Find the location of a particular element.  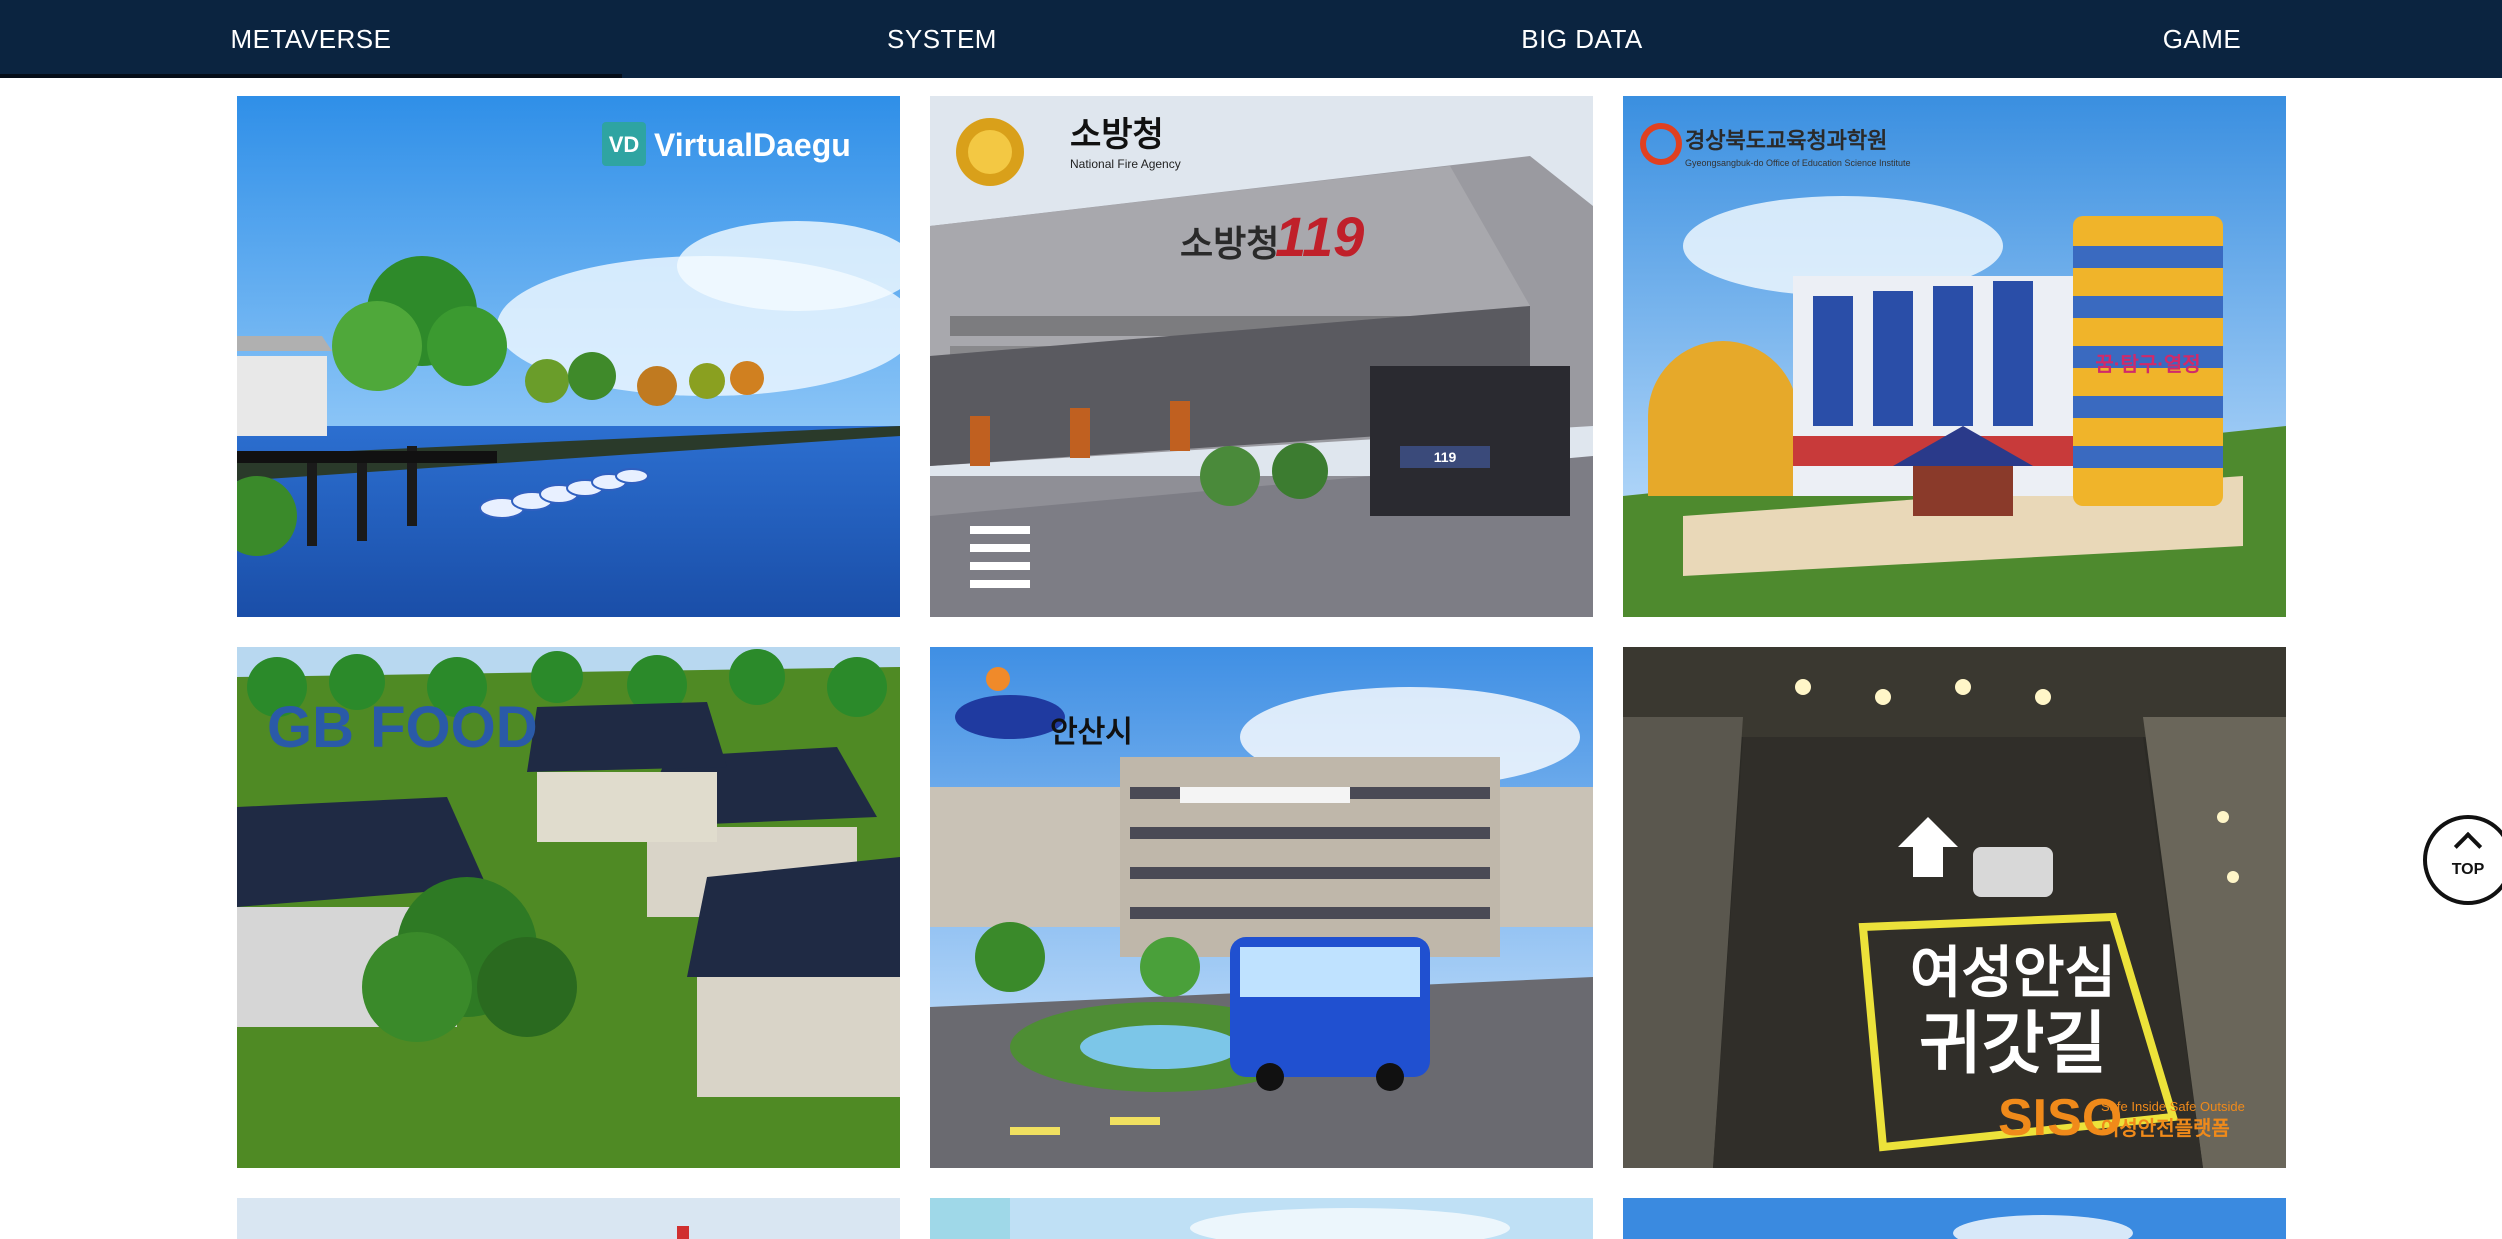

svg-text: 경상북도교육청과학원 is located at coordinates (1786, 140).